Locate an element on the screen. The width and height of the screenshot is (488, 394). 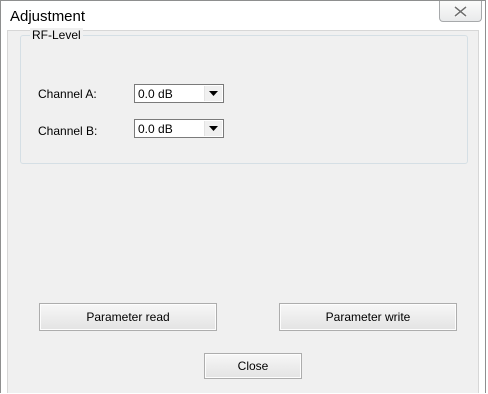
window-title: Adjustment is located at coordinates (48, 16).